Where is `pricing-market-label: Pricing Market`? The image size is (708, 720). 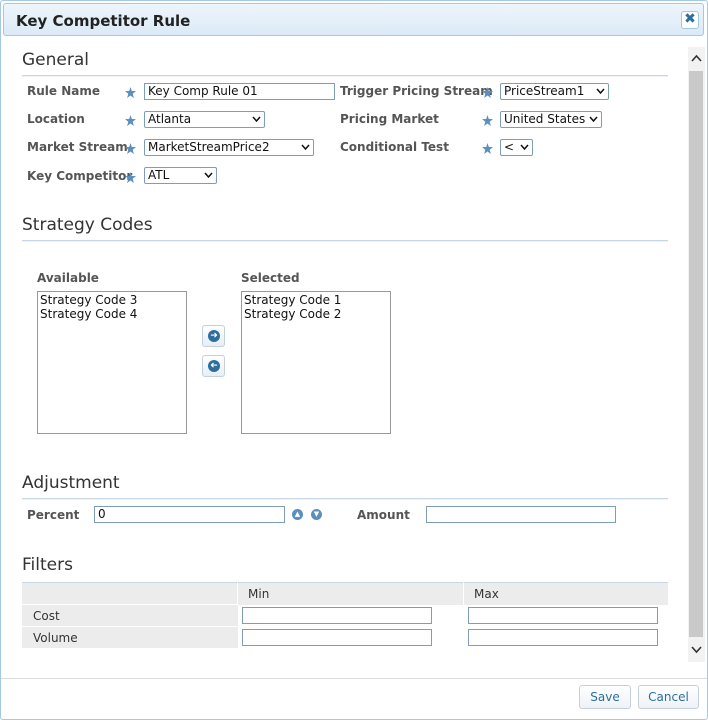 pricing-market-label: Pricing Market is located at coordinates (389, 119).